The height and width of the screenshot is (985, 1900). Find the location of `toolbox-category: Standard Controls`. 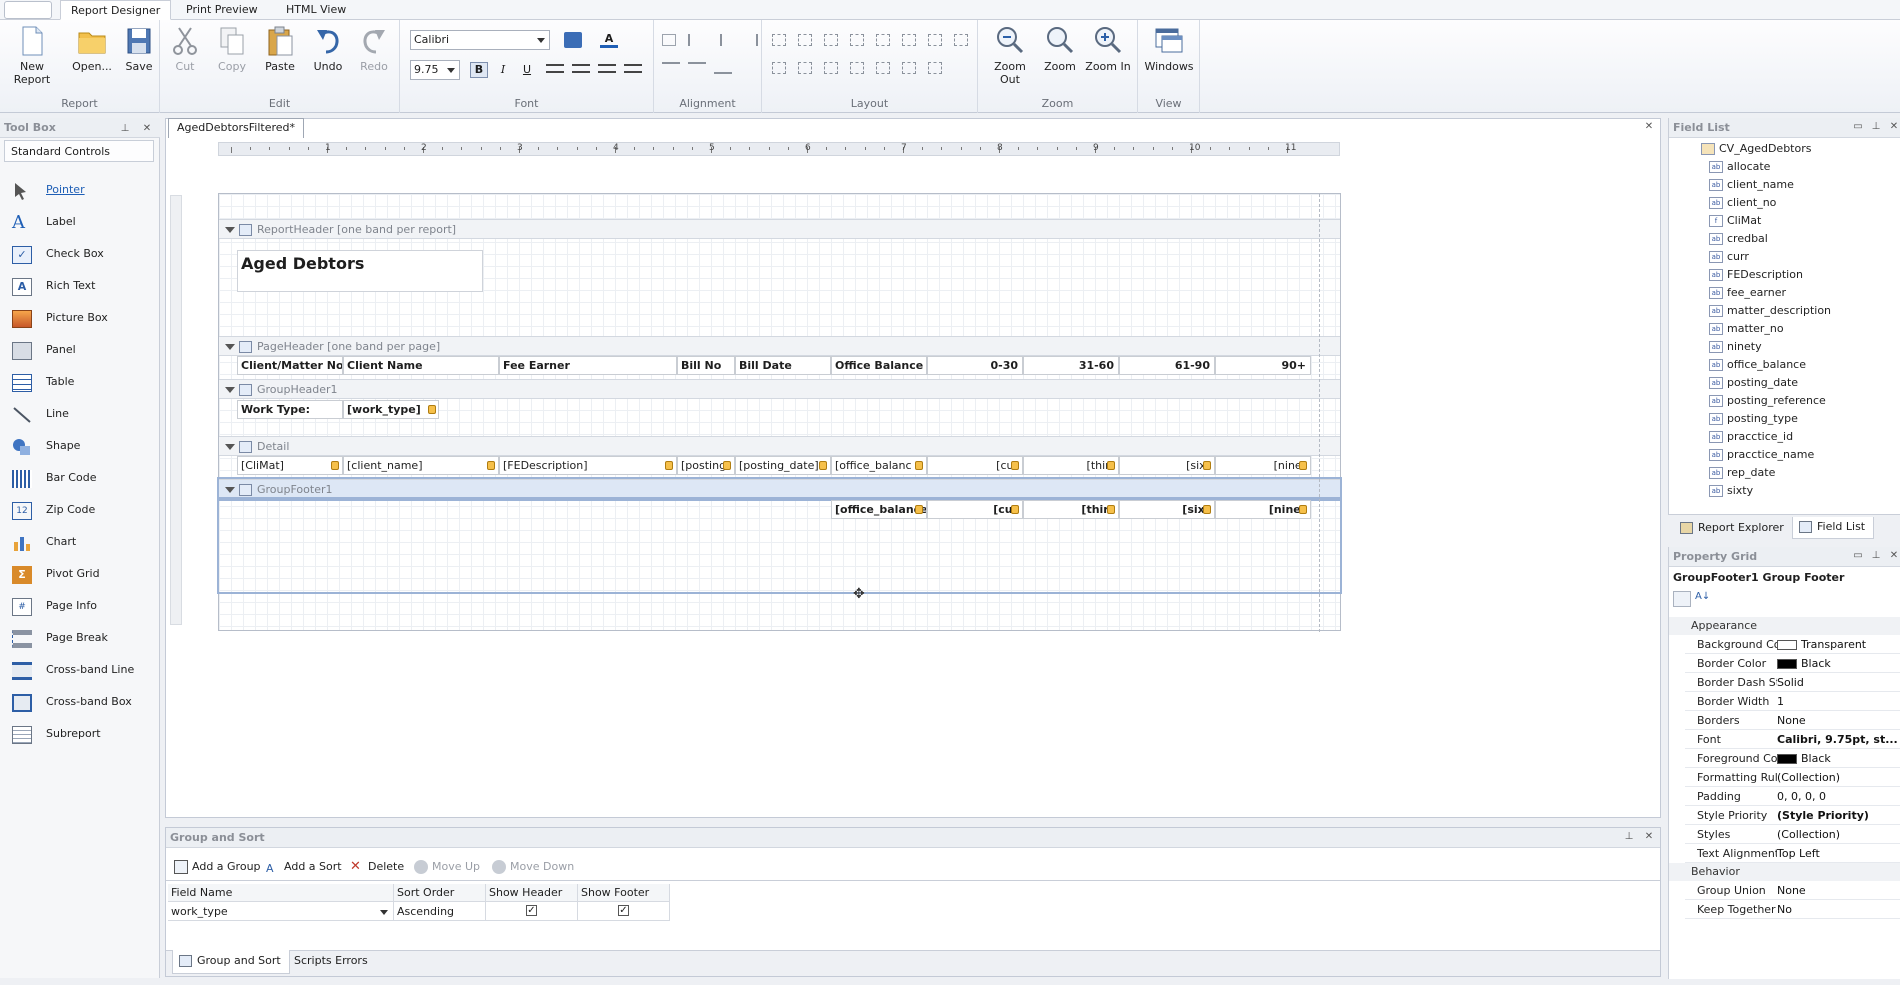

toolbox-category: Standard Controls is located at coordinates (79, 151).